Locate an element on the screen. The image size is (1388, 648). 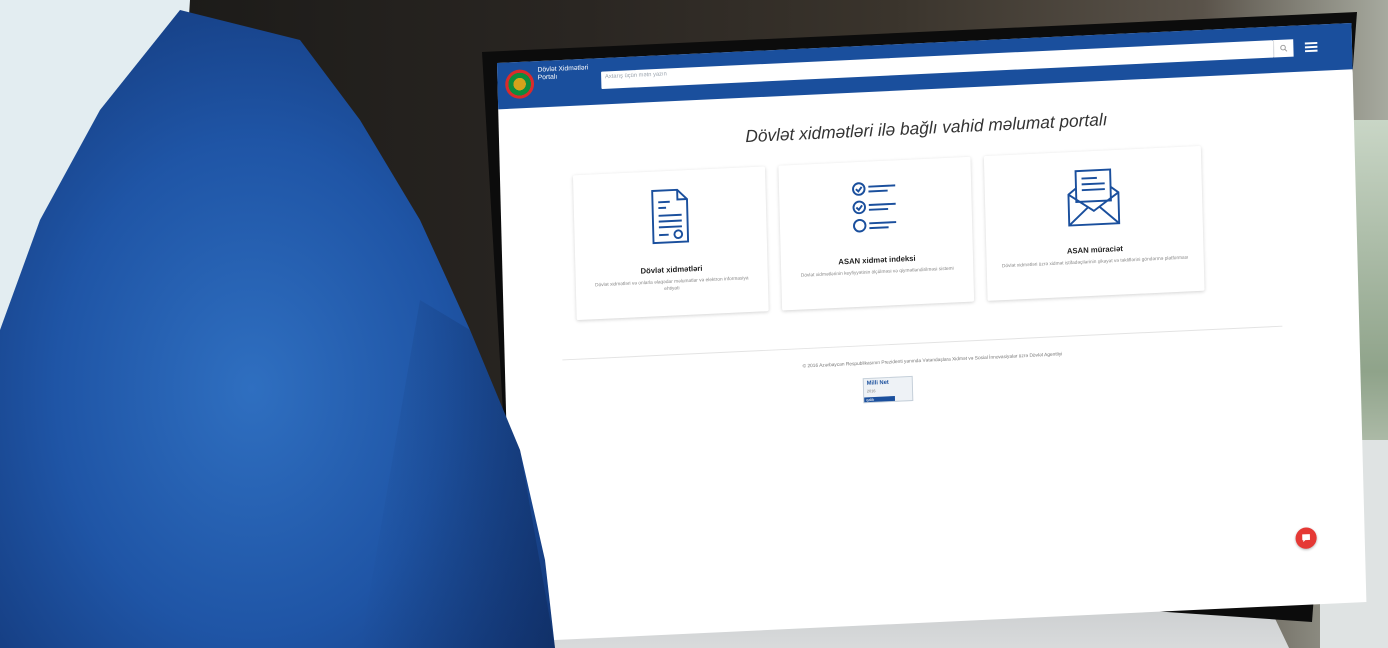
checklist-icon is located at coordinates (874, 207).